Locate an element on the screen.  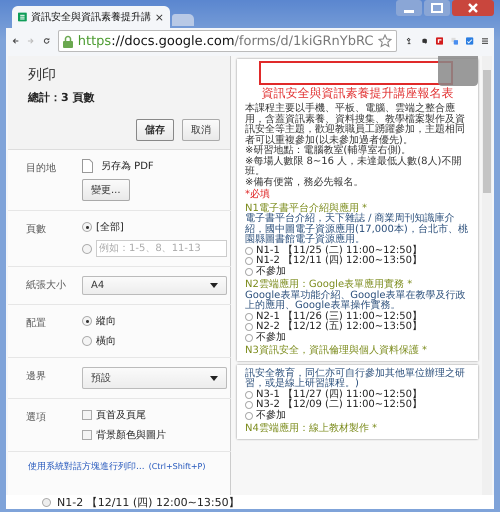
option-text: N3-1 【11/27 (四) 11:00~12:50】 is located at coordinates (339, 395).